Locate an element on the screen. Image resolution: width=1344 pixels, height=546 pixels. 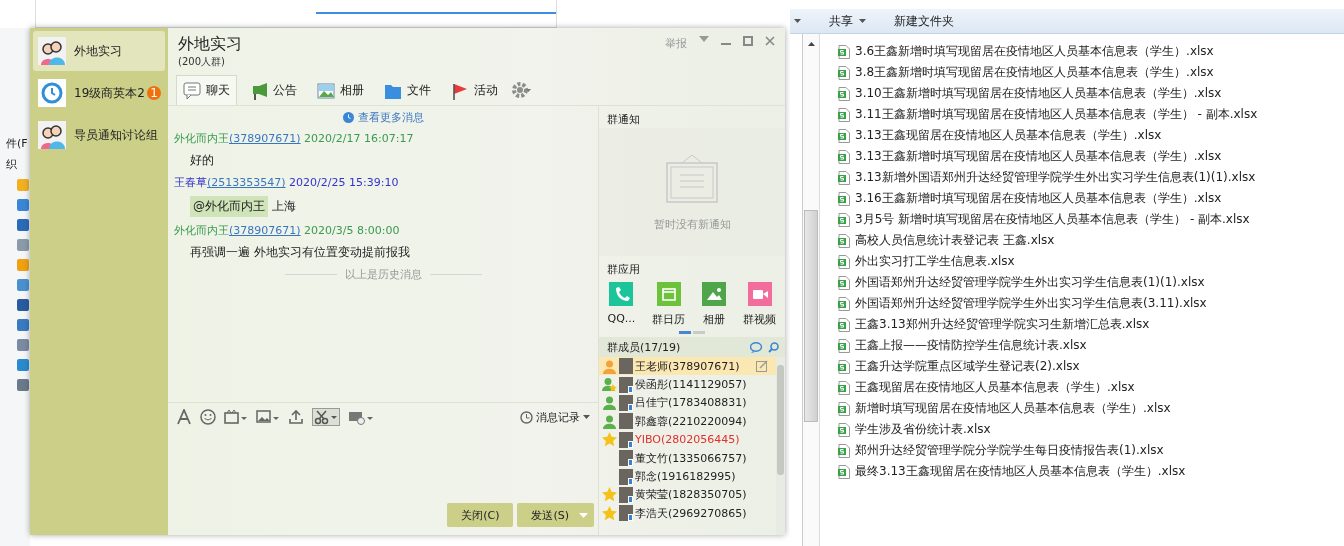
group-avatar-icon is located at coordinates (52, 51).